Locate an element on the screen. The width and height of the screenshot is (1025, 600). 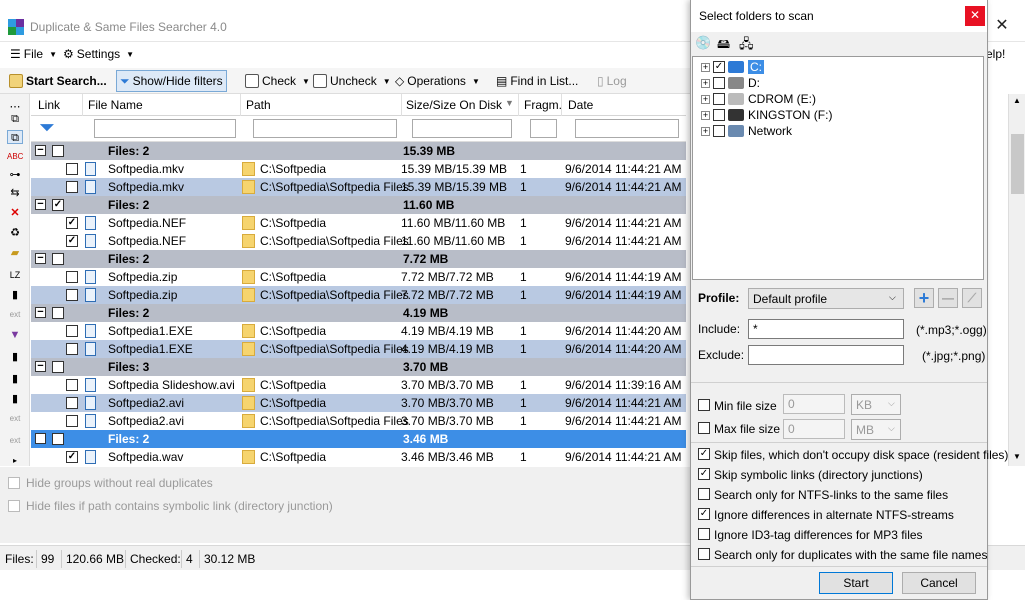
menu-help: elp! is located at coordinates (995, 54).